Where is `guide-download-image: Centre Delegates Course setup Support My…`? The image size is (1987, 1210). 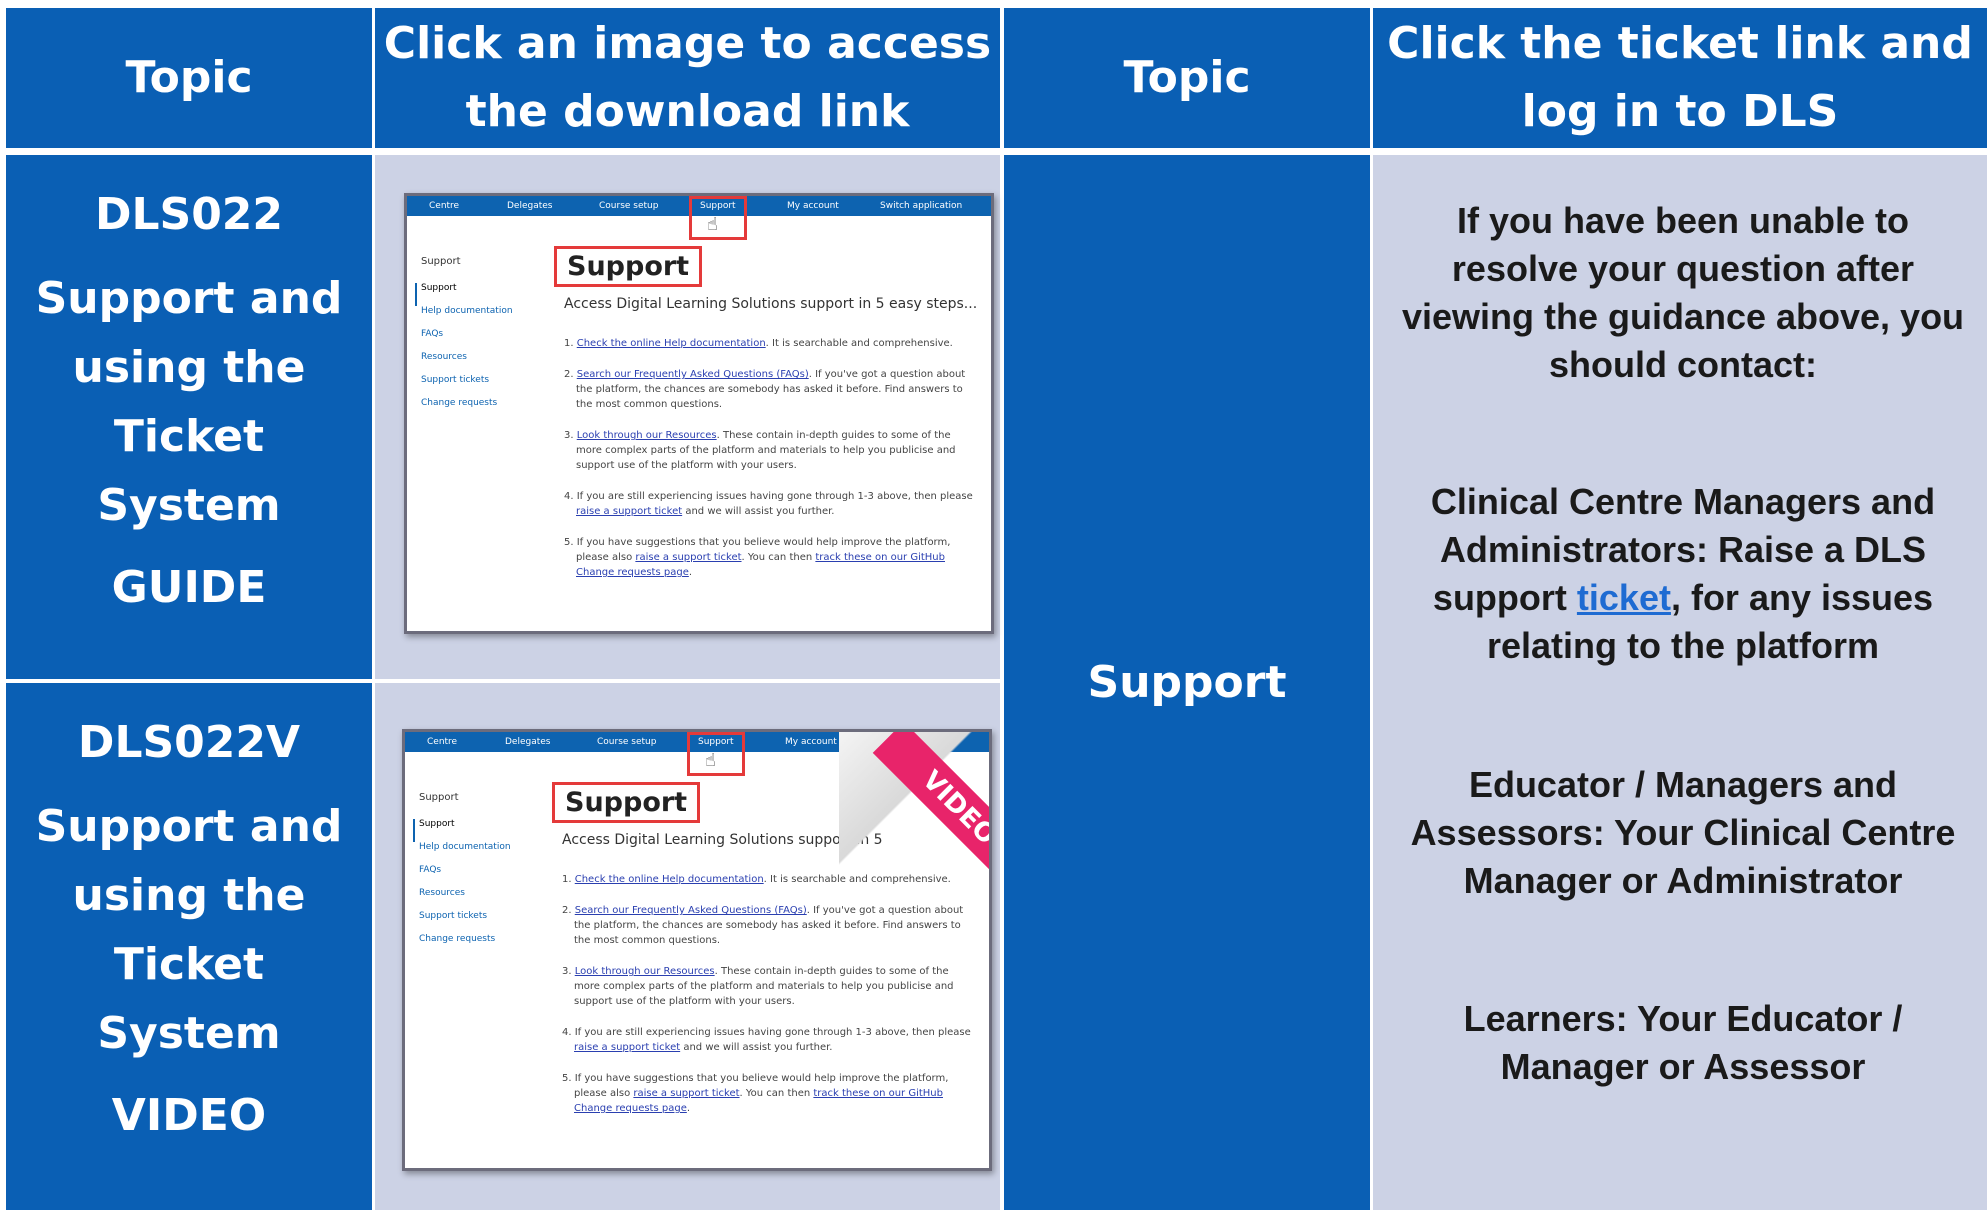 guide-download-image: Centre Delegates Course setup Support My… is located at coordinates (699, 413).